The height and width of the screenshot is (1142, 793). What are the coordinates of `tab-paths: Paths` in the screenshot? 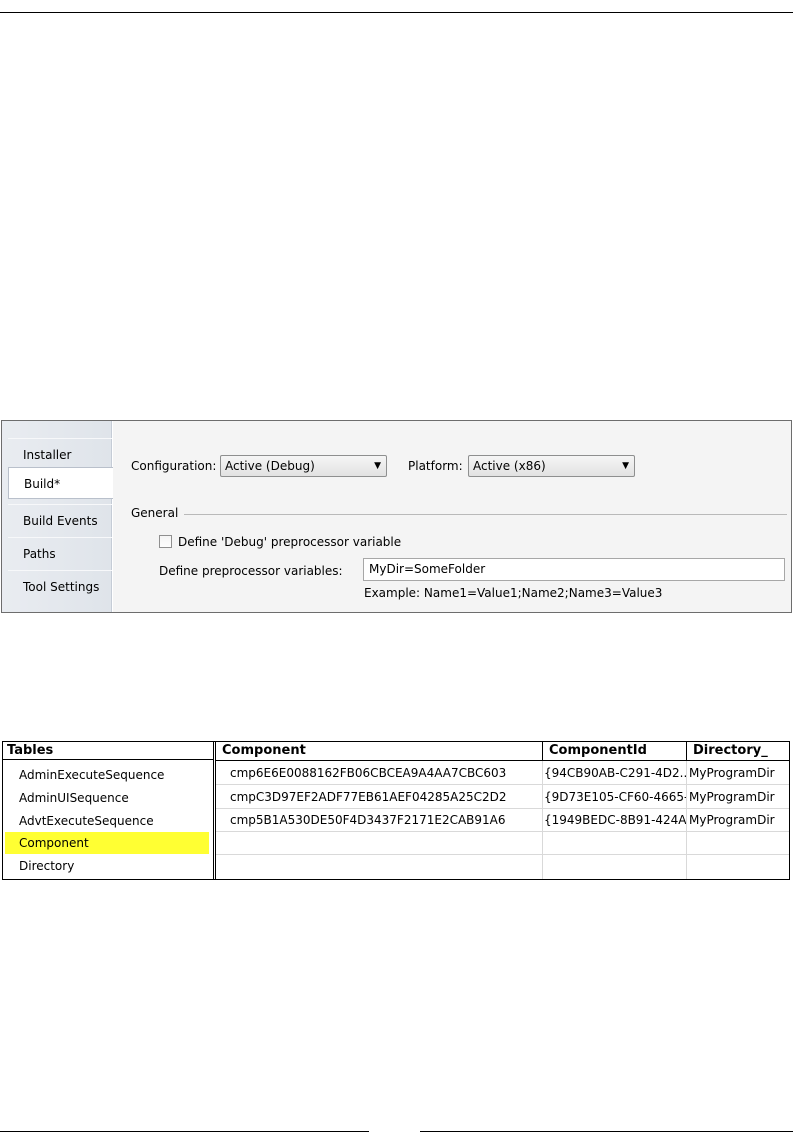 It's located at (60, 553).